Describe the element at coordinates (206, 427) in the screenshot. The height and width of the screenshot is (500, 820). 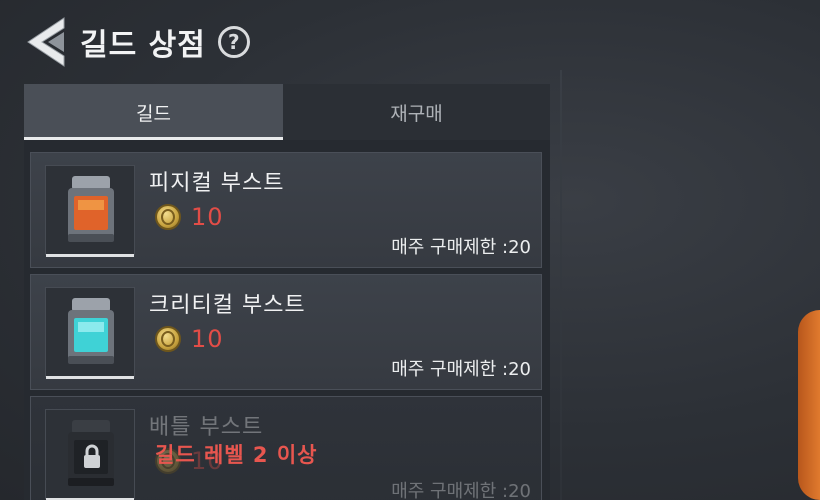
I see `item-name: 배틀 부스트` at that location.